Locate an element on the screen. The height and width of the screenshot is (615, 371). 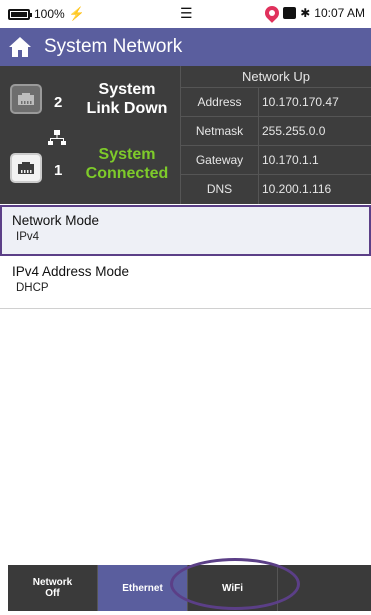
page-title: System Network is located at coordinates (113, 46).